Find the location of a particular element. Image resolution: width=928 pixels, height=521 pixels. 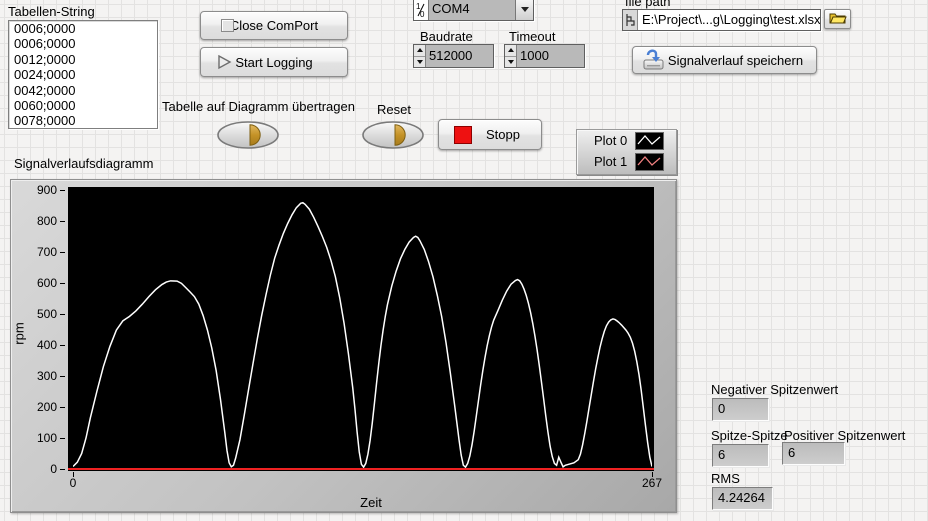

legend-item-label: Plot 0 is located at coordinates (611, 140).